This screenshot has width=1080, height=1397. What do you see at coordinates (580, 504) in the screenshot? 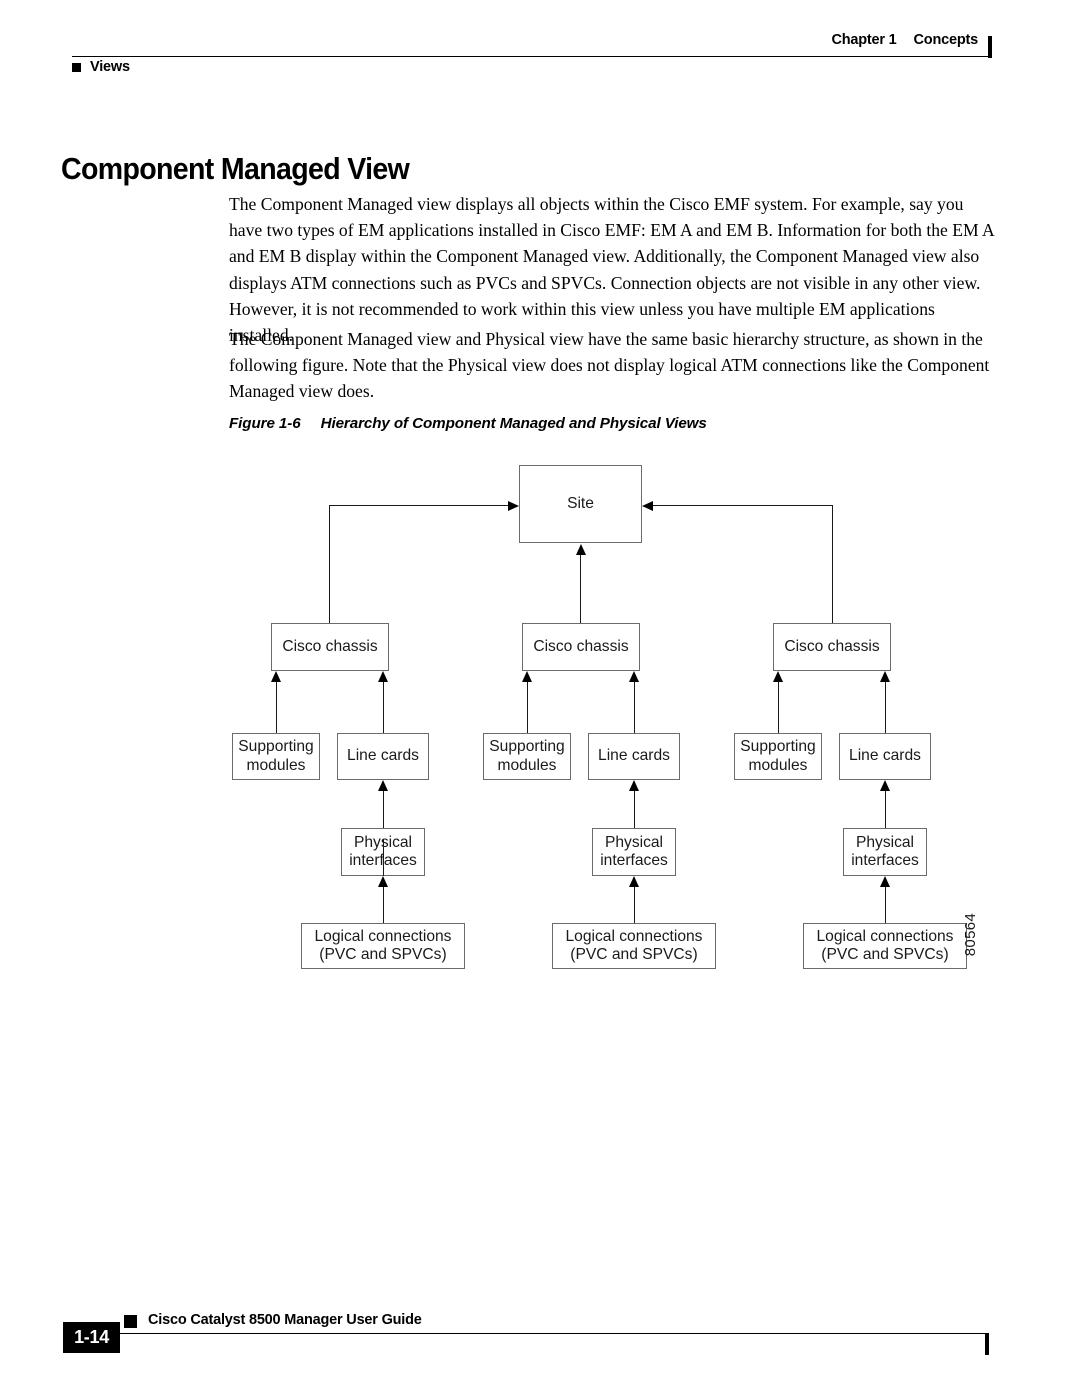
I see `diagram-node-site: Site` at bounding box center [580, 504].